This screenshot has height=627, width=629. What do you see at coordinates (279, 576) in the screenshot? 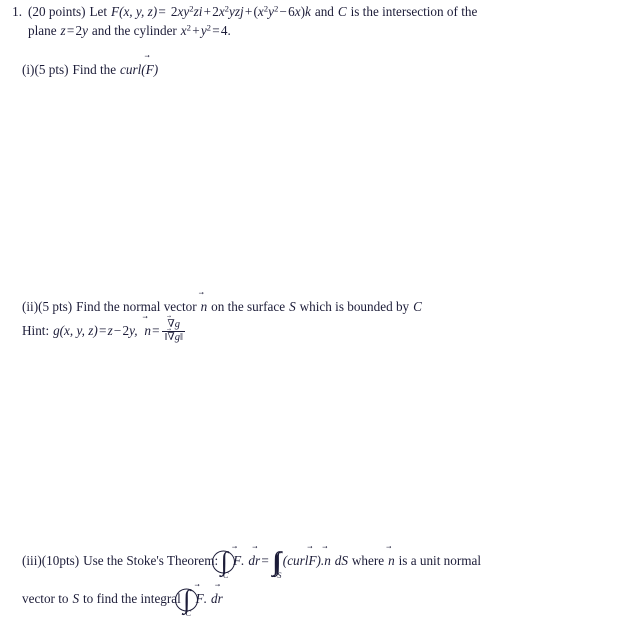
I see `double-integral-subscript: S` at bounding box center [279, 576].